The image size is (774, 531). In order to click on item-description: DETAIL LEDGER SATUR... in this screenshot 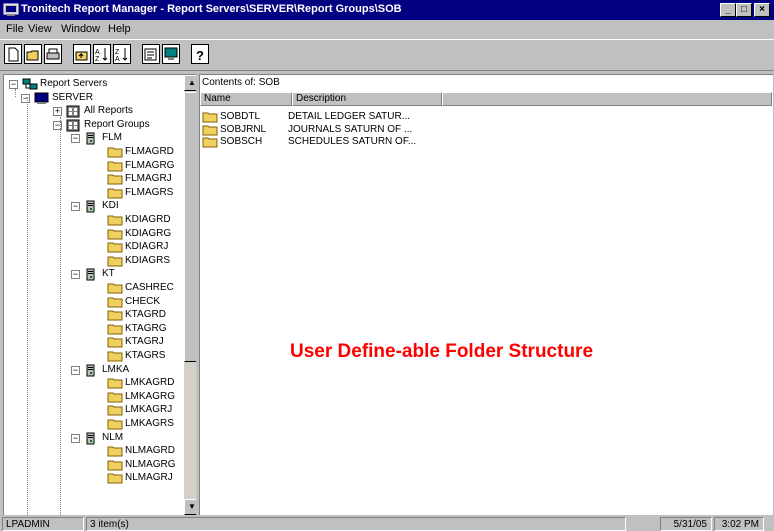, I will do `click(349, 116)`.